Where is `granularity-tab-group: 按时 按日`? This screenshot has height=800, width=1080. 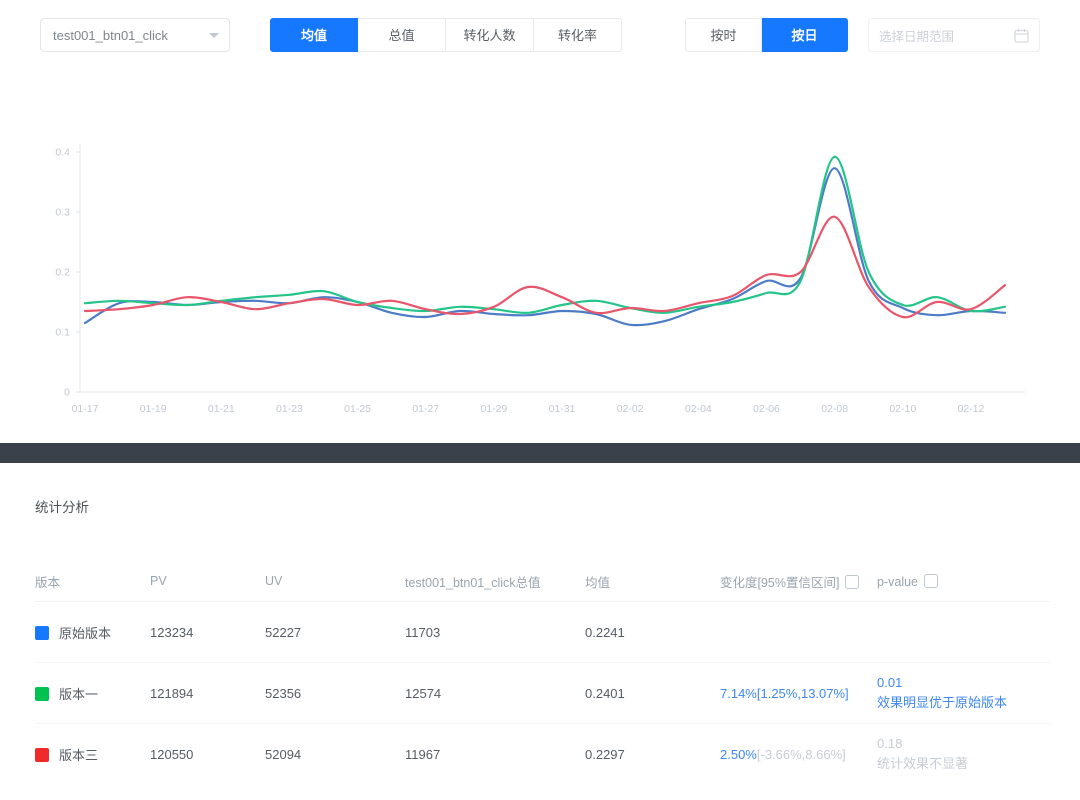 granularity-tab-group: 按时 按日 is located at coordinates (766, 35).